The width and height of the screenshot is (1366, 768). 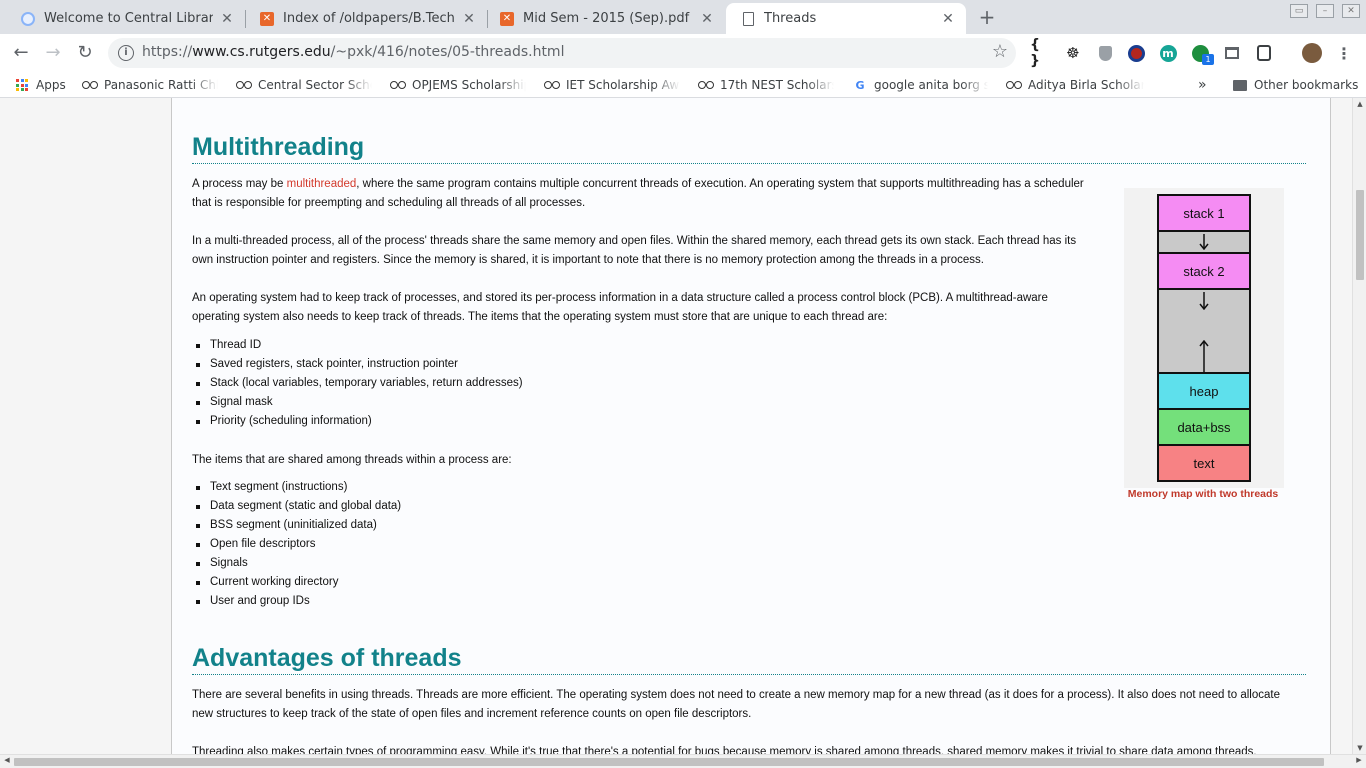 I want to click on list-item: BSS segment (uninitialized data), so click(x=296, y=525).